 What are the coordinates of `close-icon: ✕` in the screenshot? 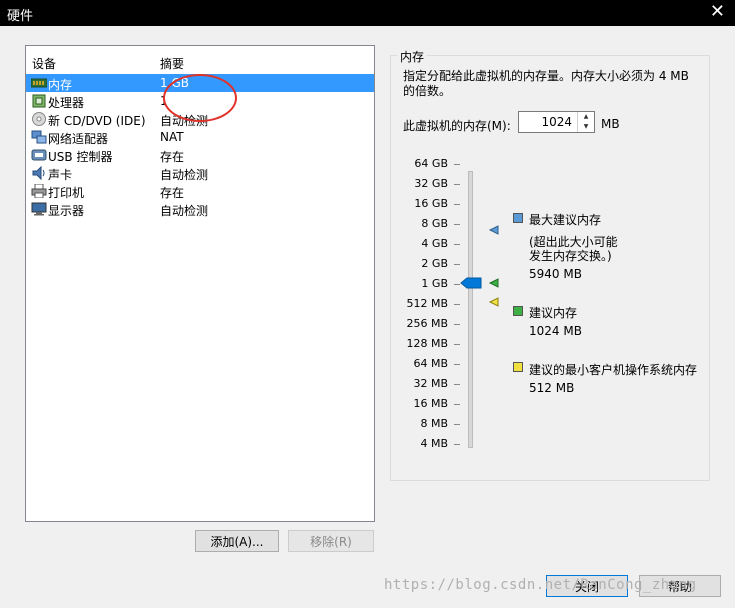 It's located at (717, 12).